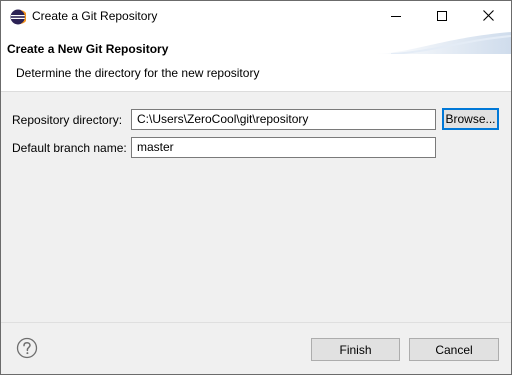  I want to click on maximize-button, so click(442, 16).